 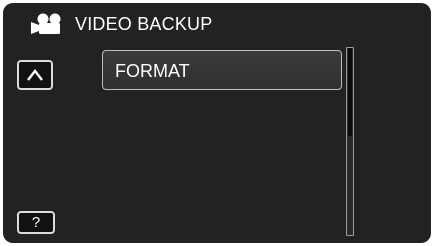 I want to click on menu-item-format: FORMAT, so click(x=222, y=70).